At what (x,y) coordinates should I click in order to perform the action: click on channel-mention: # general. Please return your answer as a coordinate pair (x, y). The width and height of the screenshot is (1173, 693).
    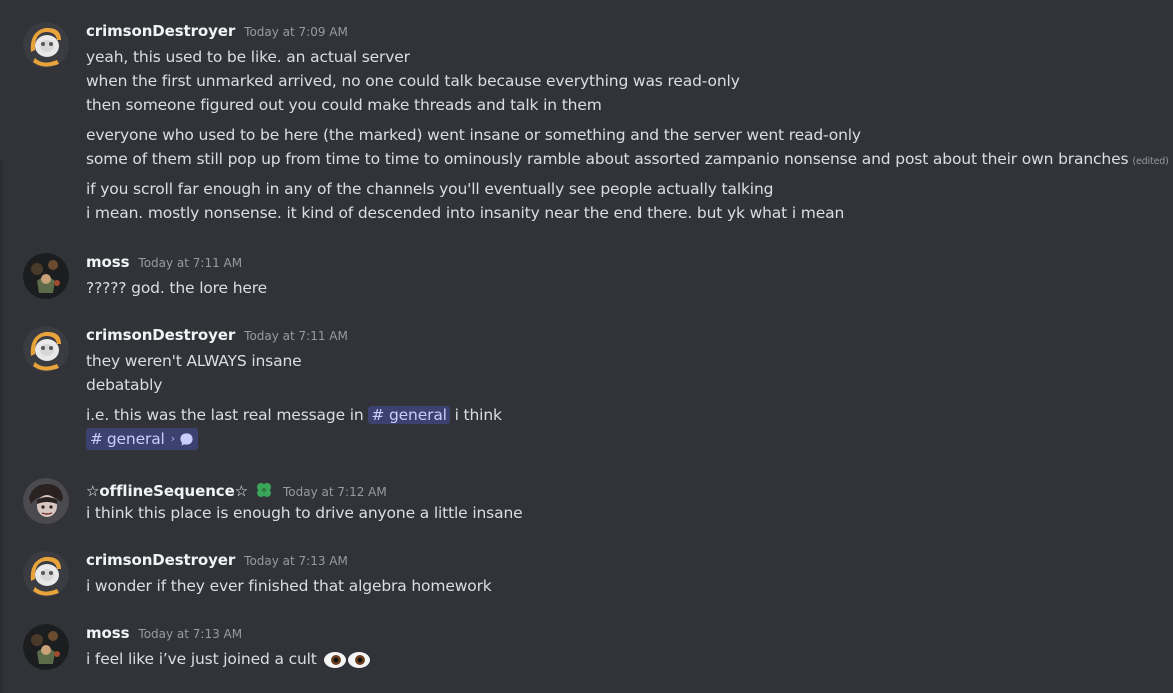
    Looking at the image, I should click on (409, 415).